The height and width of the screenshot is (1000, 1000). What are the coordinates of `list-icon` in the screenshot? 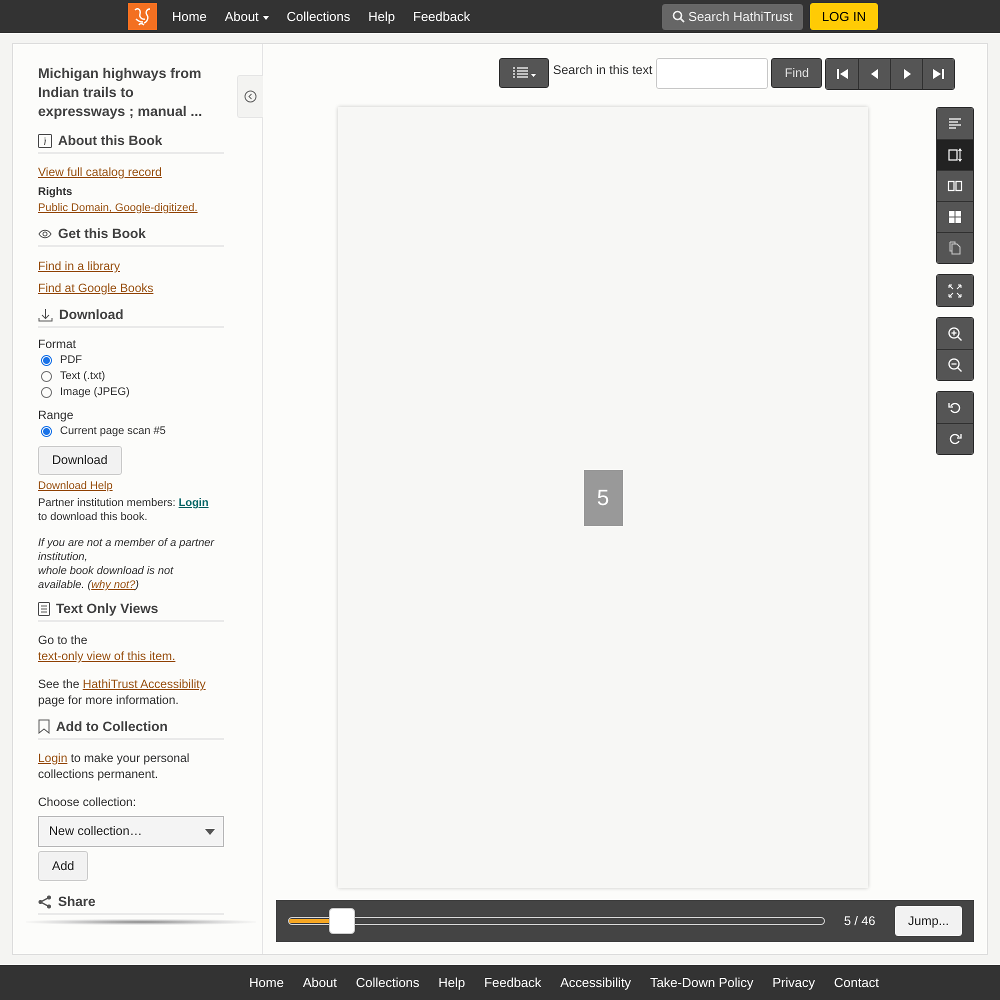 It's located at (520, 73).